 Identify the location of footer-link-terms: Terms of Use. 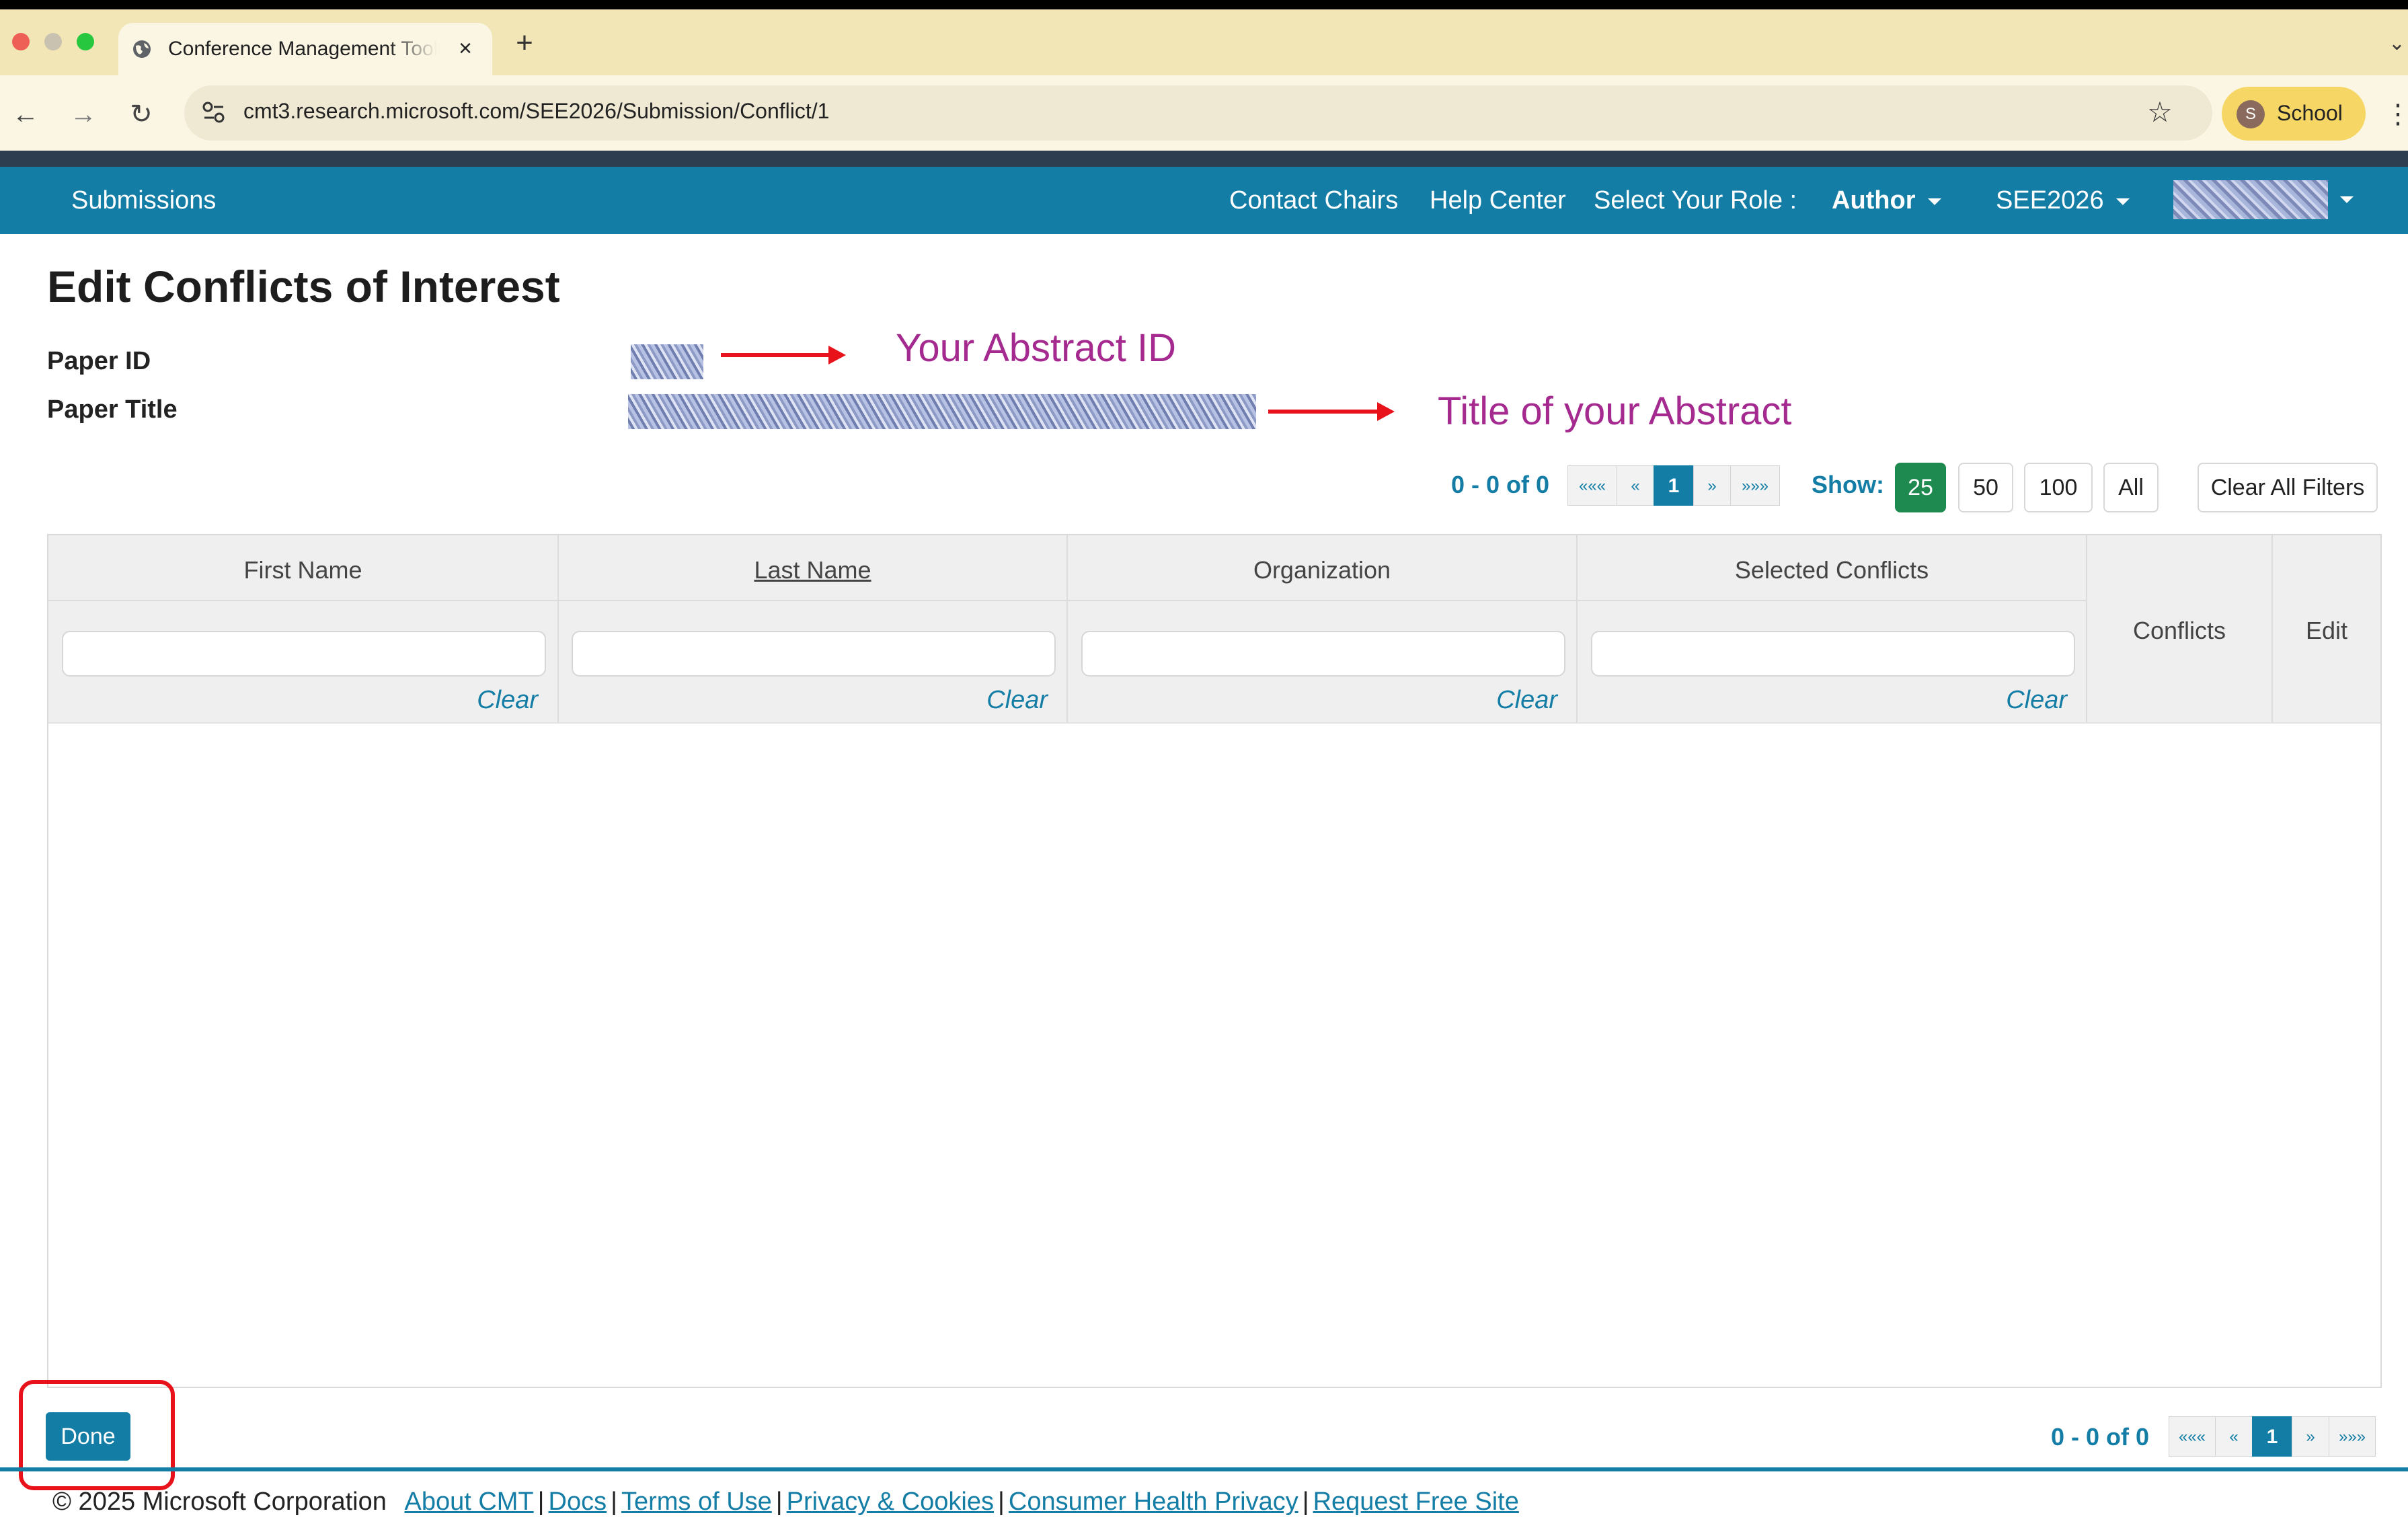
(697, 1502).